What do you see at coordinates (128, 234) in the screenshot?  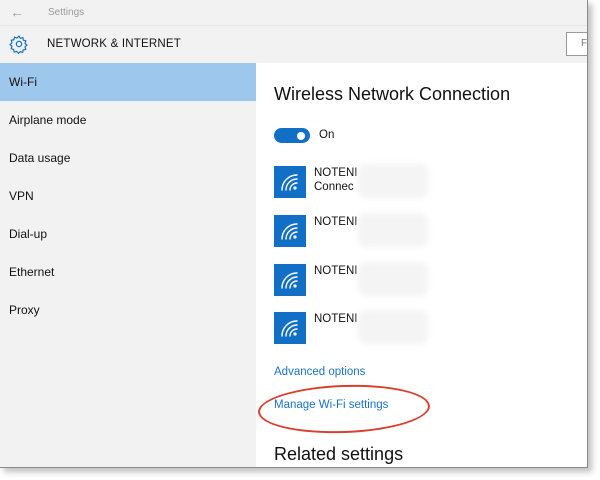 I see `sidebar-item-dial-up: Dial-up` at bounding box center [128, 234].